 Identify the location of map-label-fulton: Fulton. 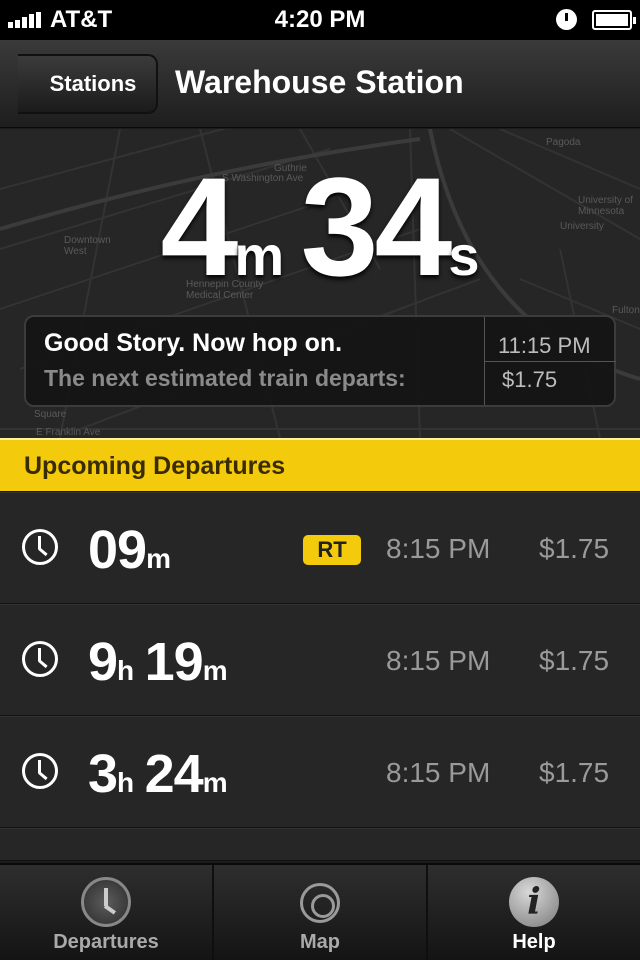
(626, 310).